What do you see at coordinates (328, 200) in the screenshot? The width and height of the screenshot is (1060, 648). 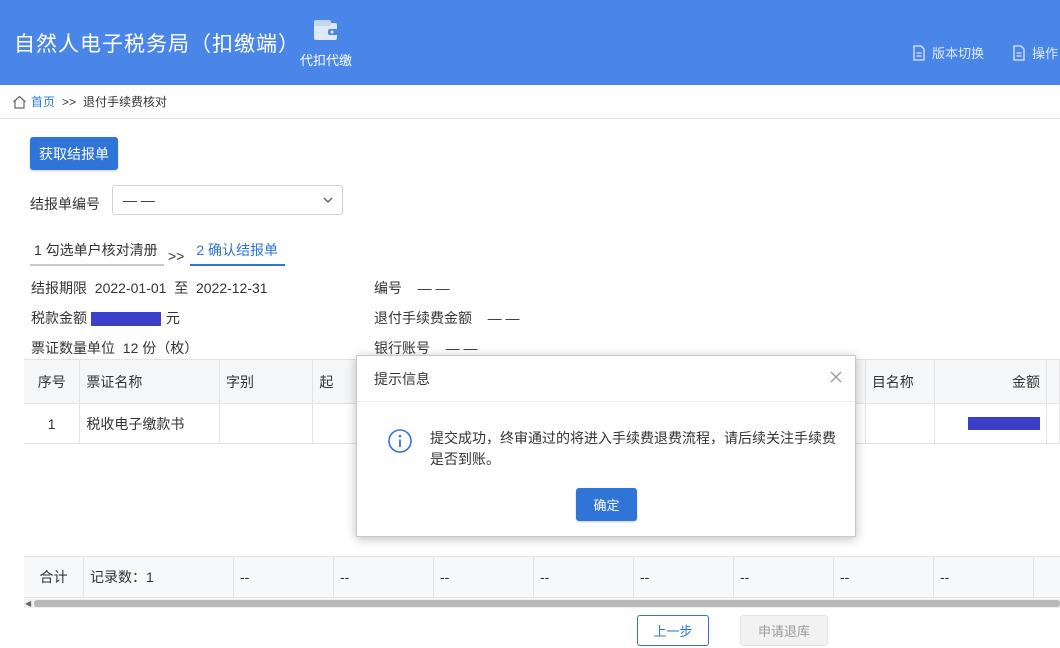 I see `chevron-down-icon` at bounding box center [328, 200].